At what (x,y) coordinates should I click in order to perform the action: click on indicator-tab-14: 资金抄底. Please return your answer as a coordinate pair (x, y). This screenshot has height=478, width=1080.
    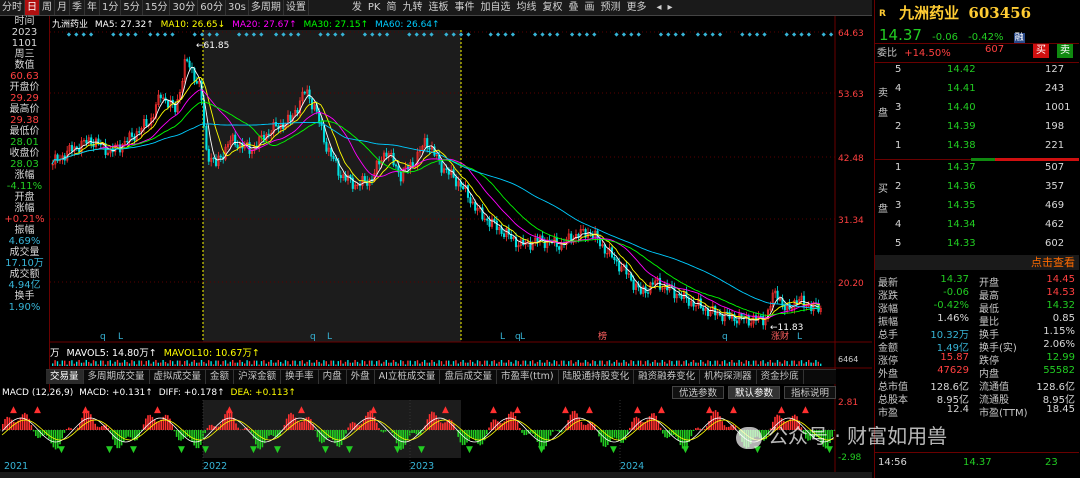
    Looking at the image, I should click on (780, 377).